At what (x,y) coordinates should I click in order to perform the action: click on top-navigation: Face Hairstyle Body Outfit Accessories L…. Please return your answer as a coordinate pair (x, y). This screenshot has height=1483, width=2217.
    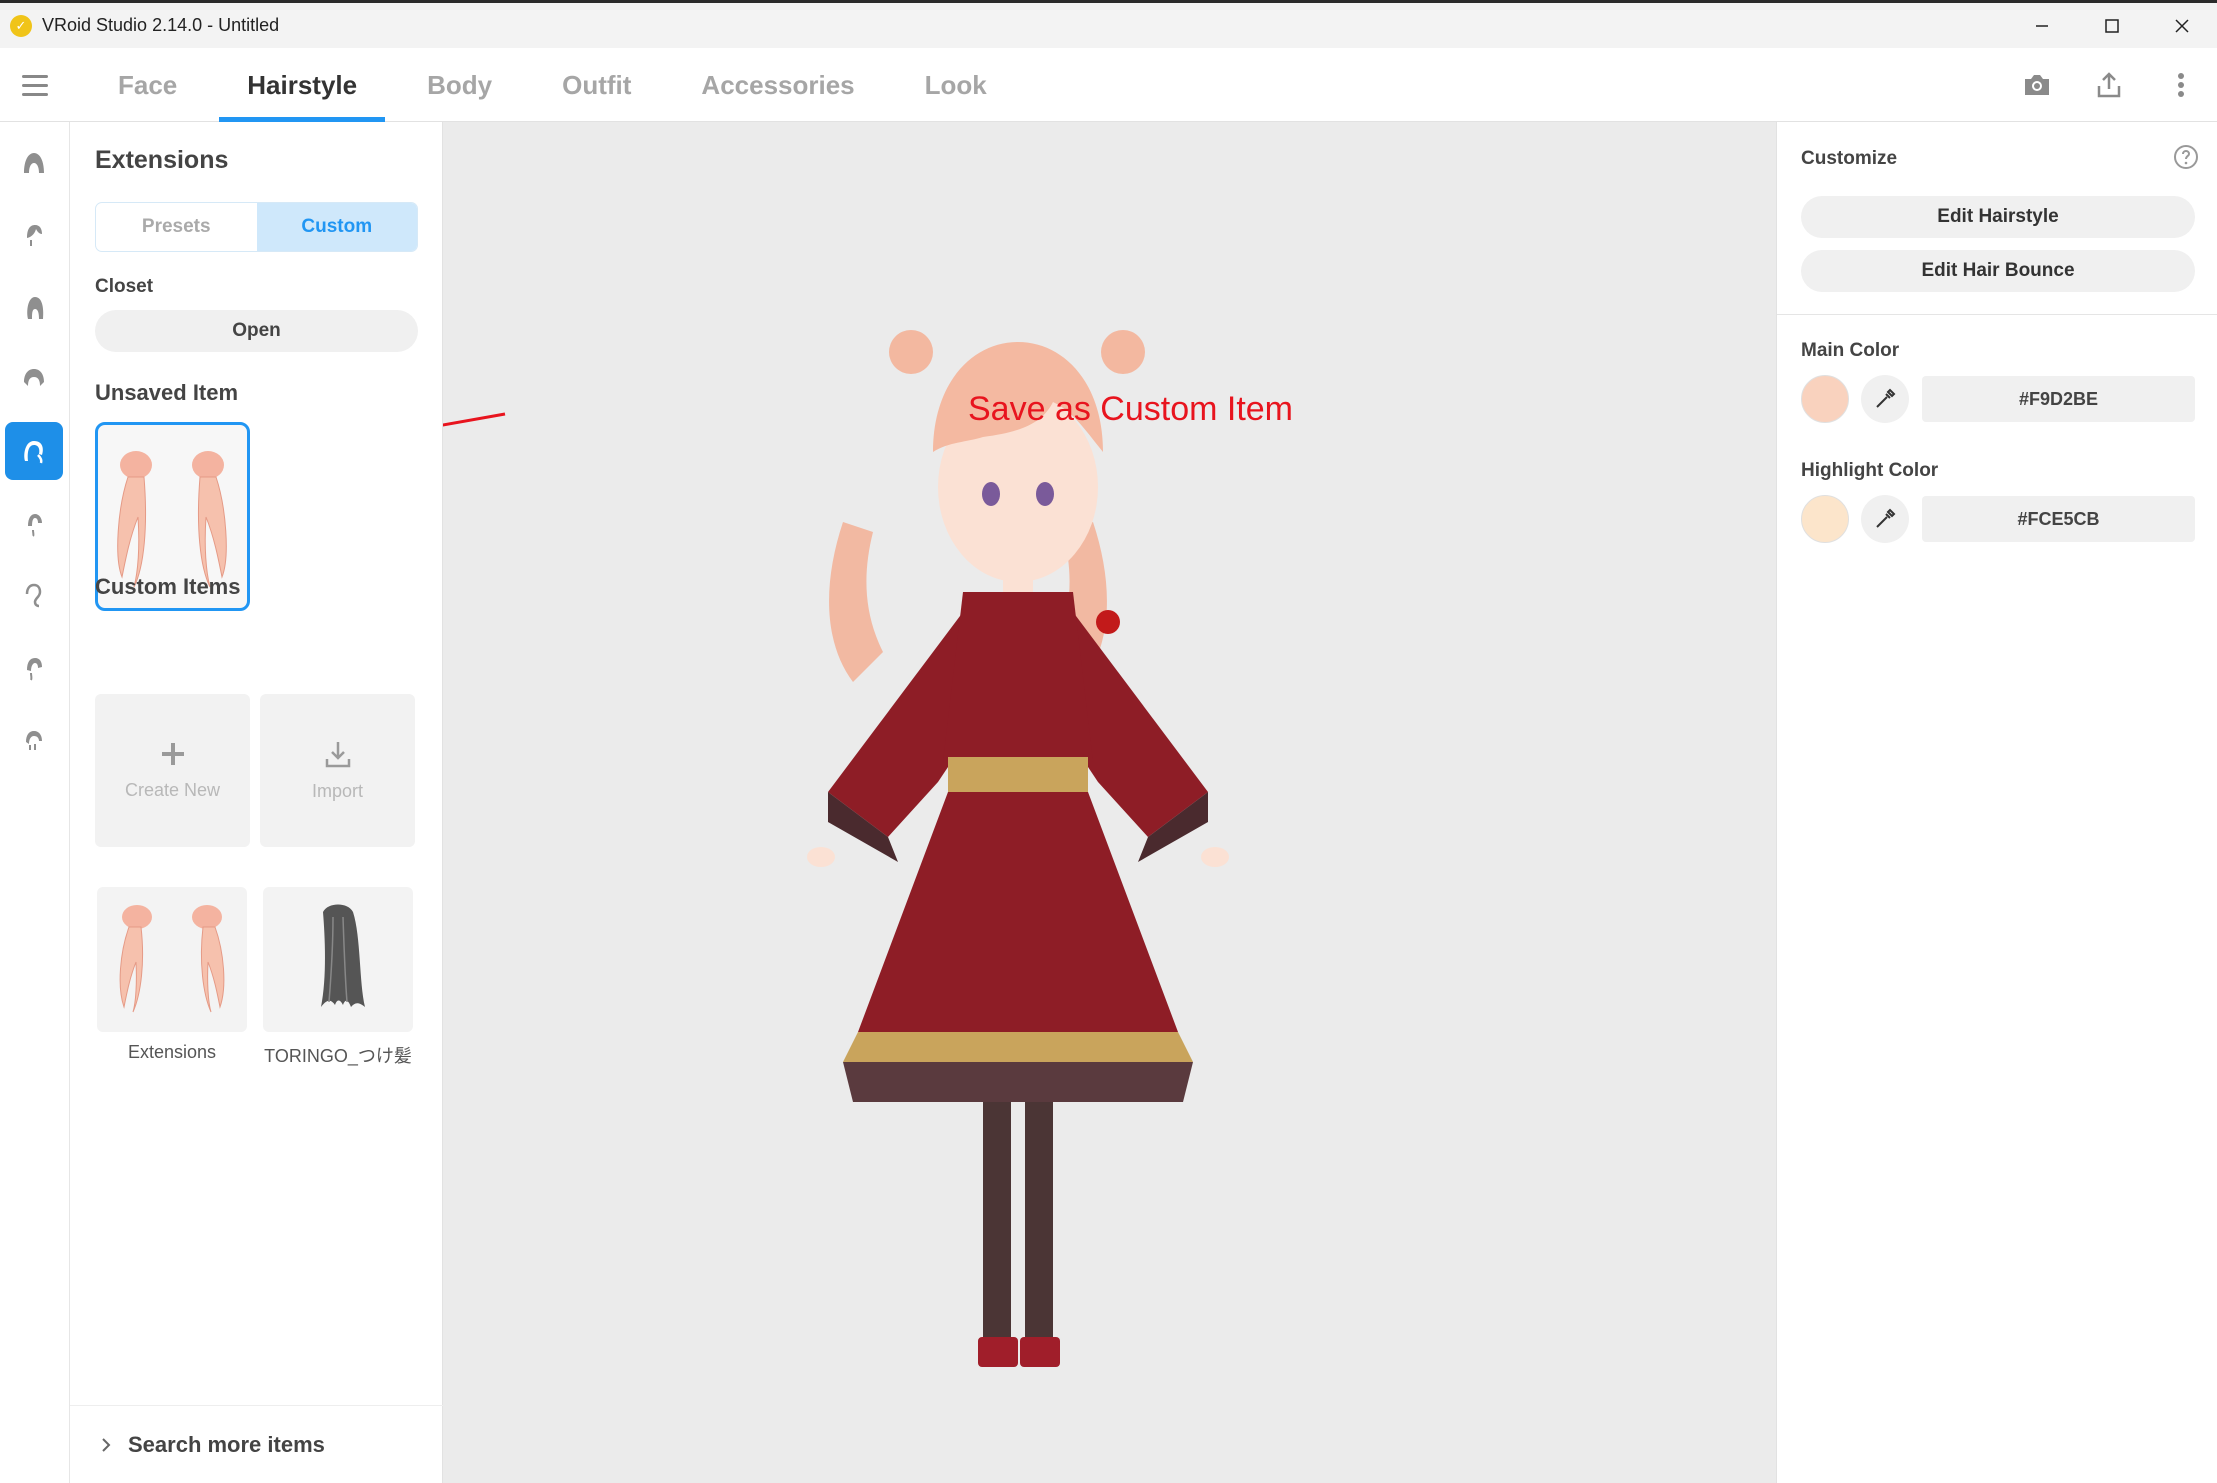
    Looking at the image, I should click on (1108, 85).